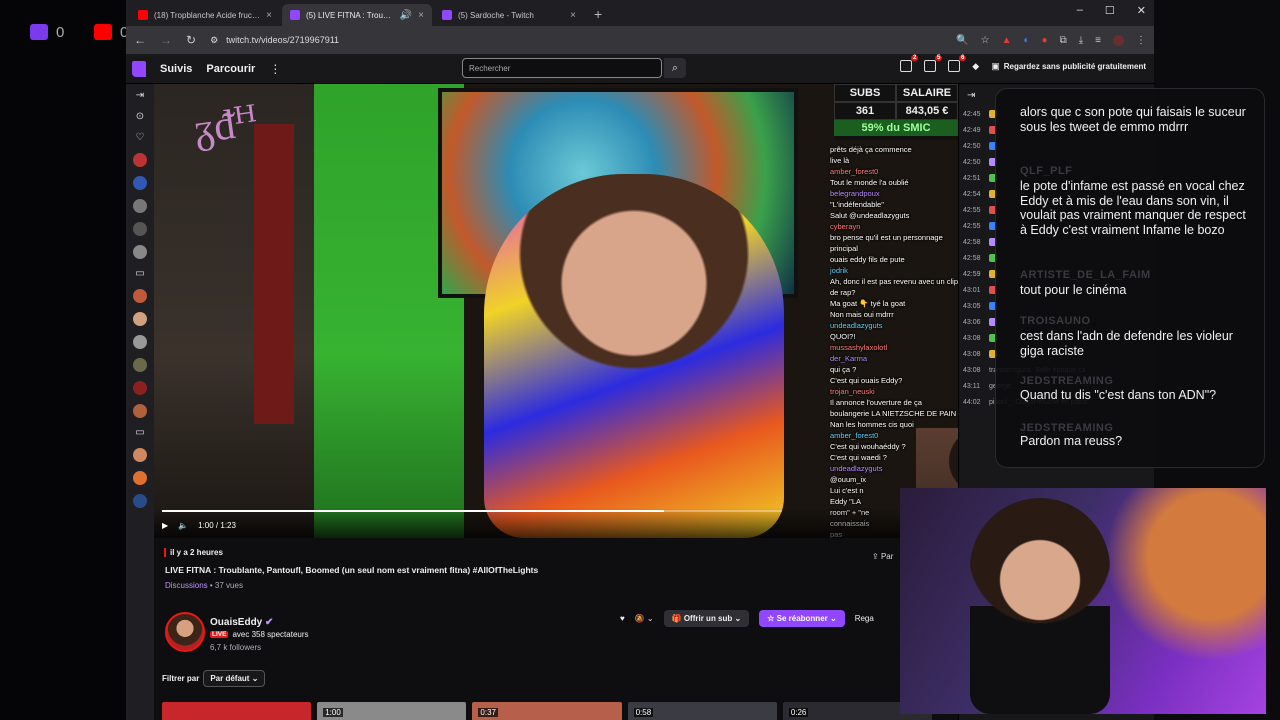  I want to click on overlay-chat-message: Salut @undeadlazyguts, so click(894, 215).